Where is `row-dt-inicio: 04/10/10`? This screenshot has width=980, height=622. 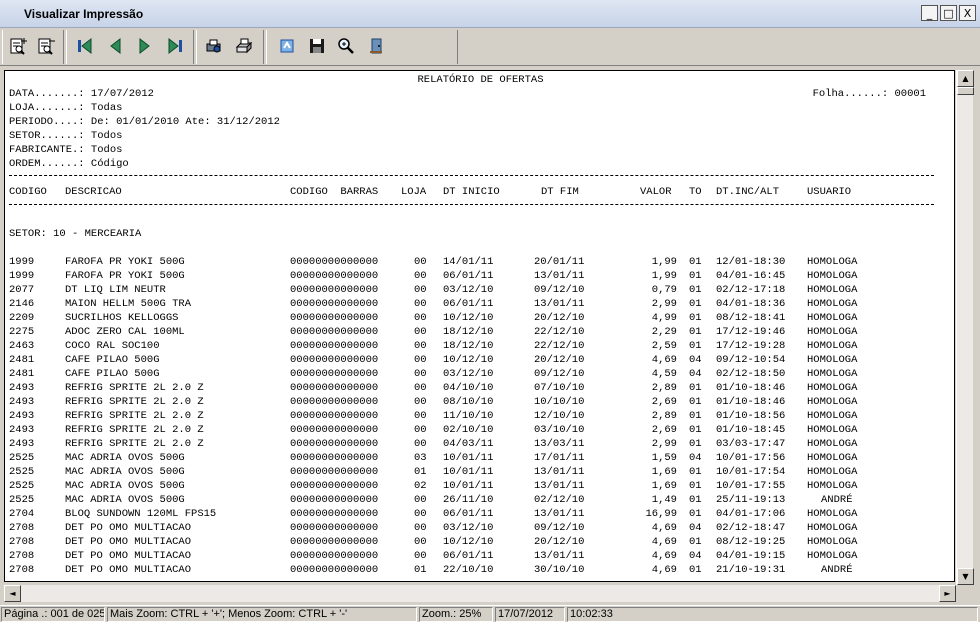 row-dt-inicio: 04/10/10 is located at coordinates (468, 388).